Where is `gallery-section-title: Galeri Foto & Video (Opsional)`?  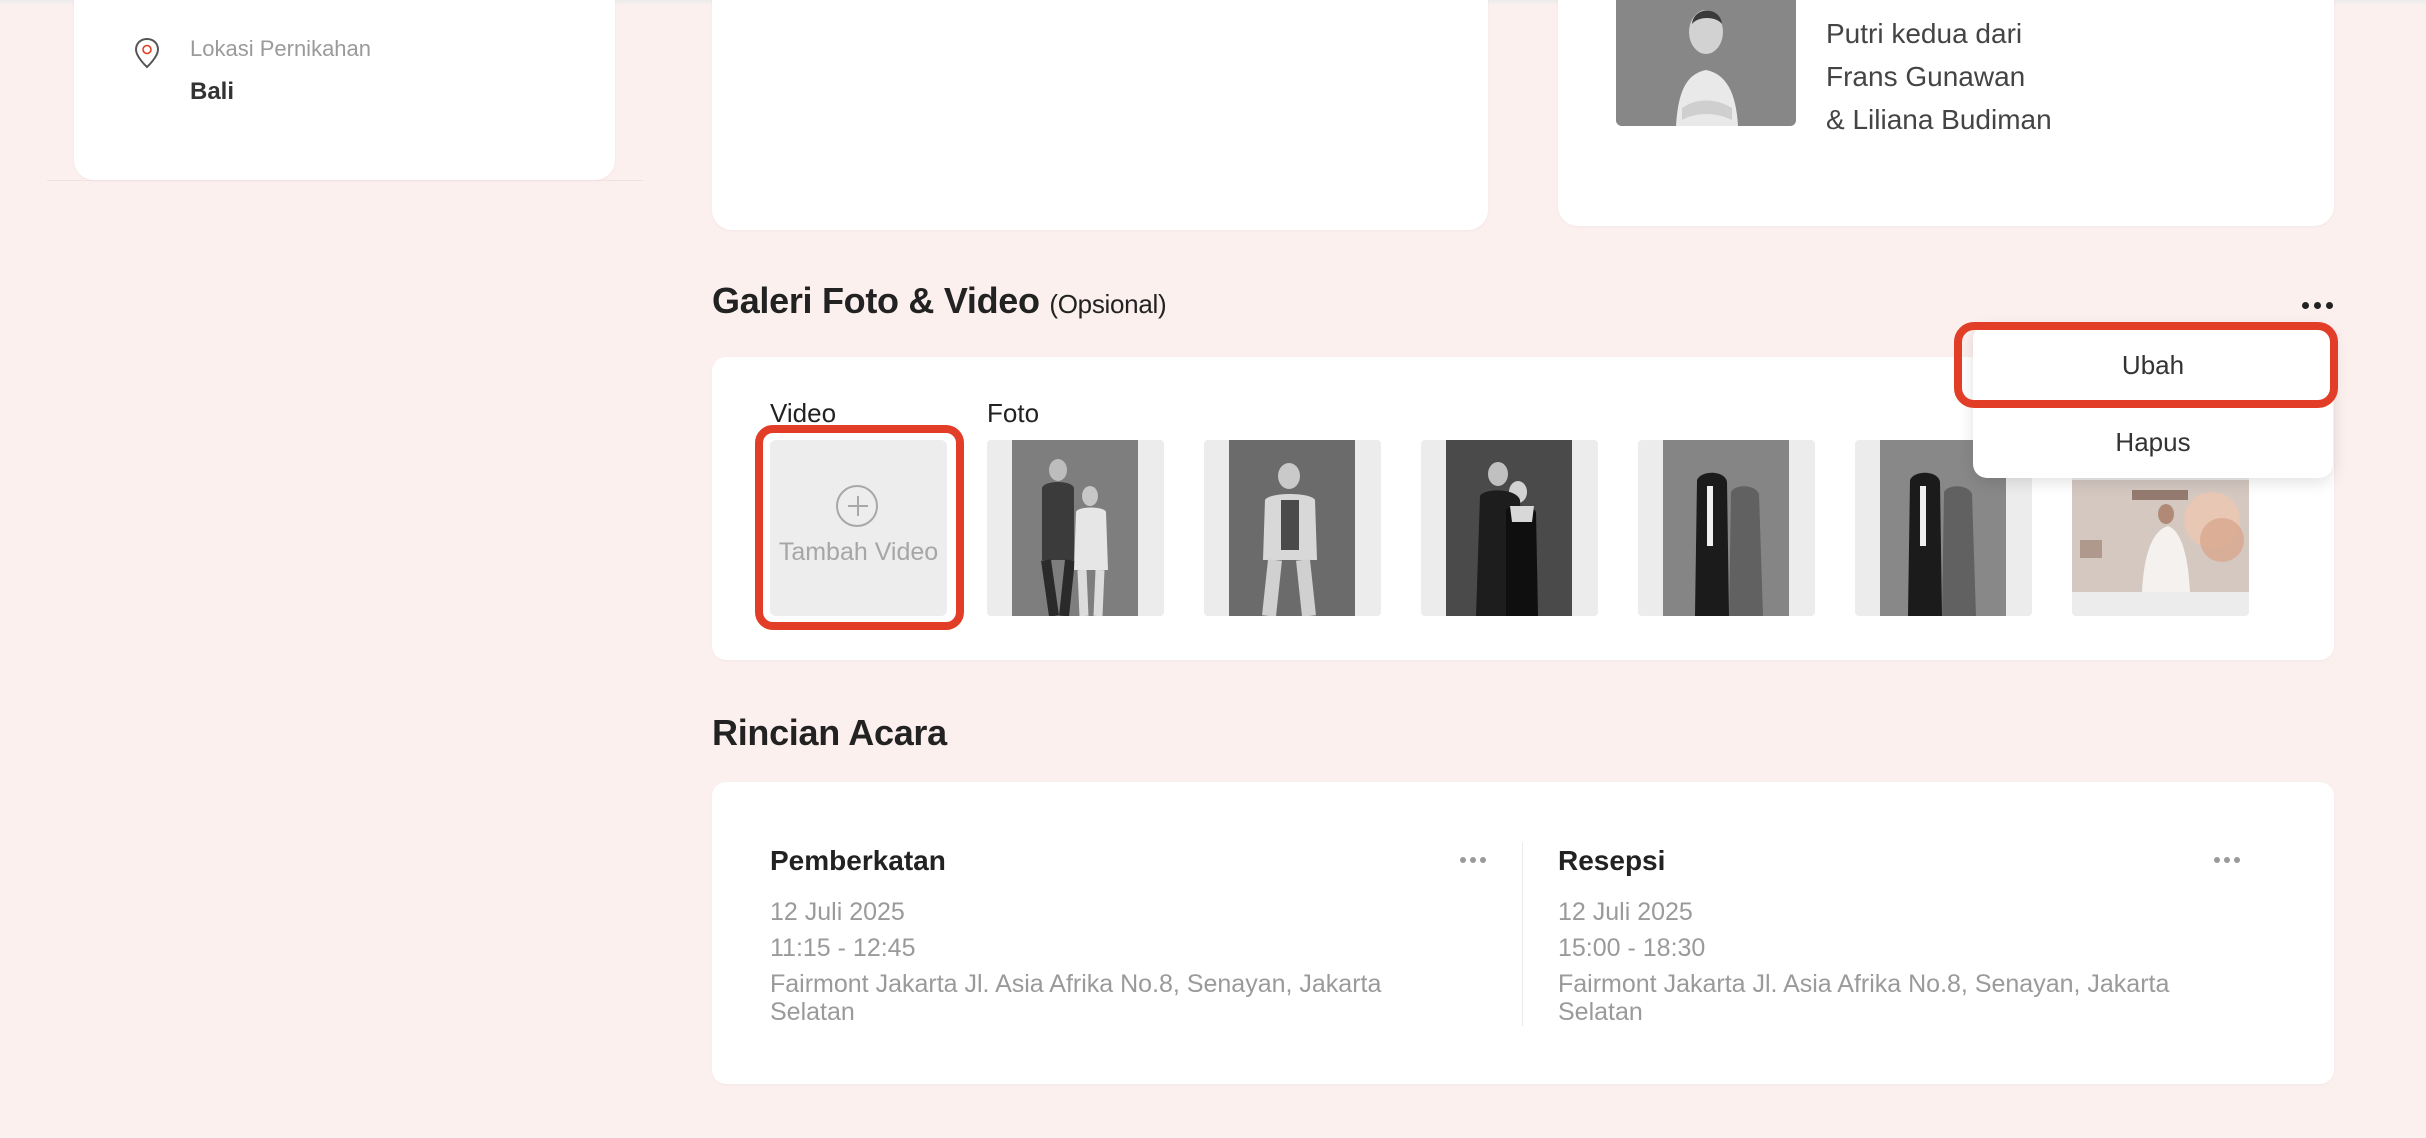 gallery-section-title: Galeri Foto & Video (Opsional) is located at coordinates (939, 301).